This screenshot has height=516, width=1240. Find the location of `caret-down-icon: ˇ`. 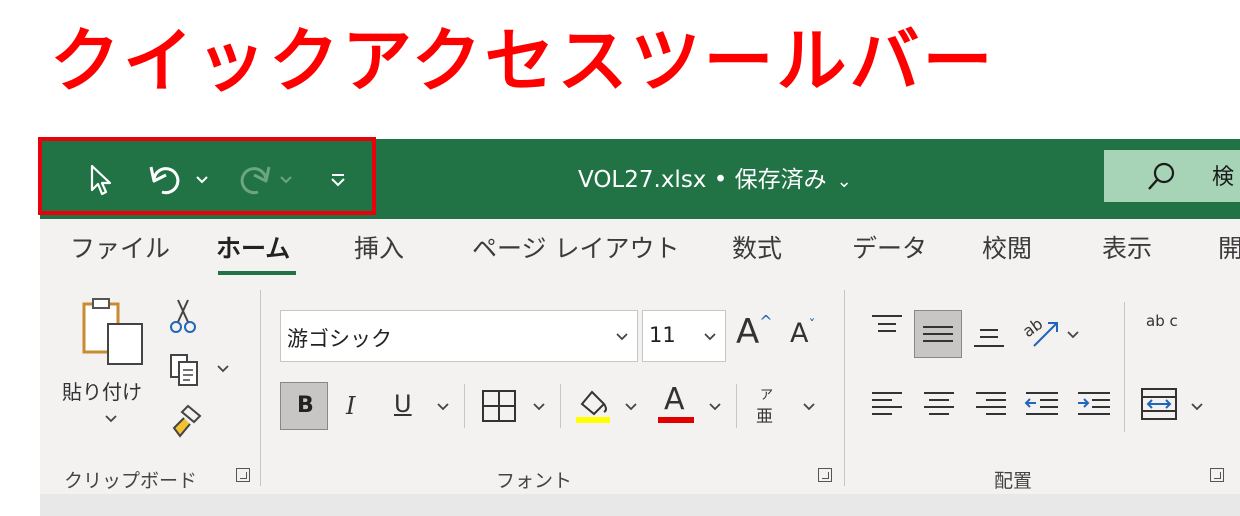

caret-down-icon: ˇ is located at coordinates (812, 326).